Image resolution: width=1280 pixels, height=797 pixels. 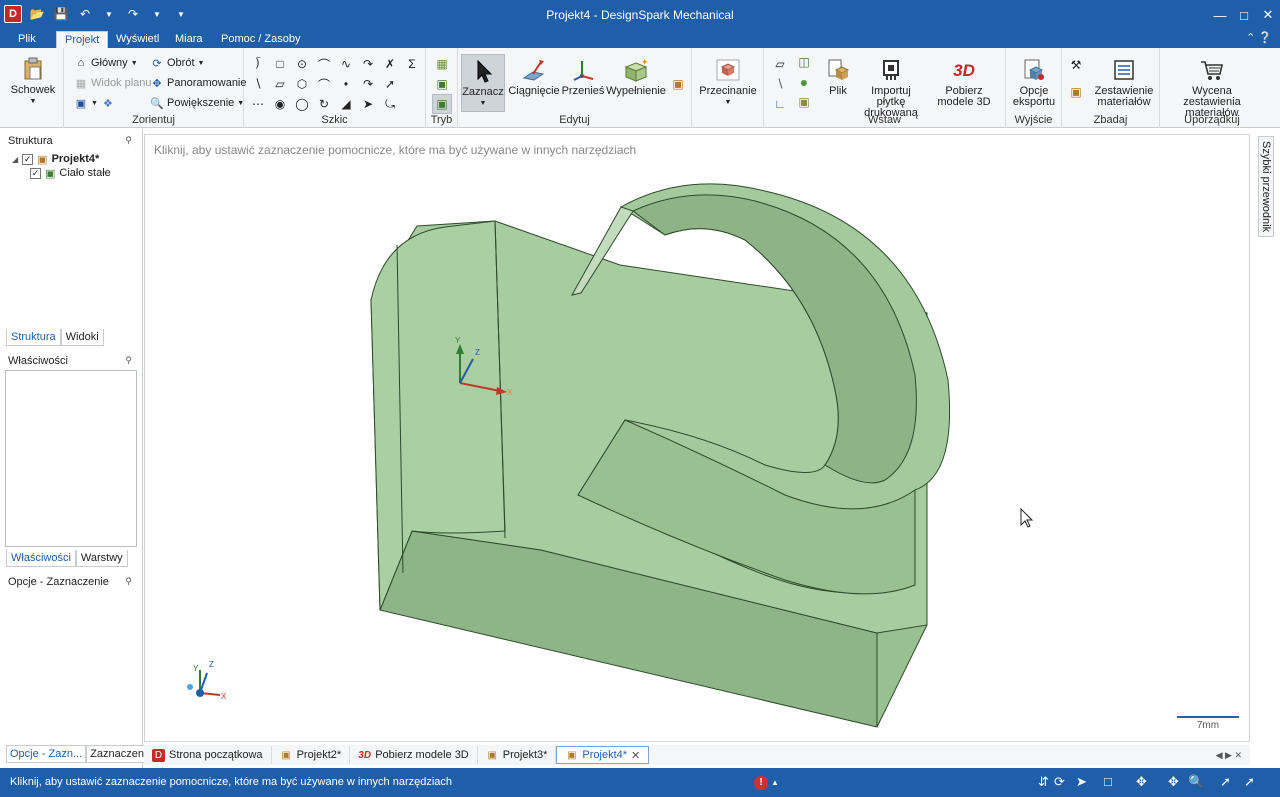 I want to click on three-point-circle-icon: ◯, so click(x=302, y=104).